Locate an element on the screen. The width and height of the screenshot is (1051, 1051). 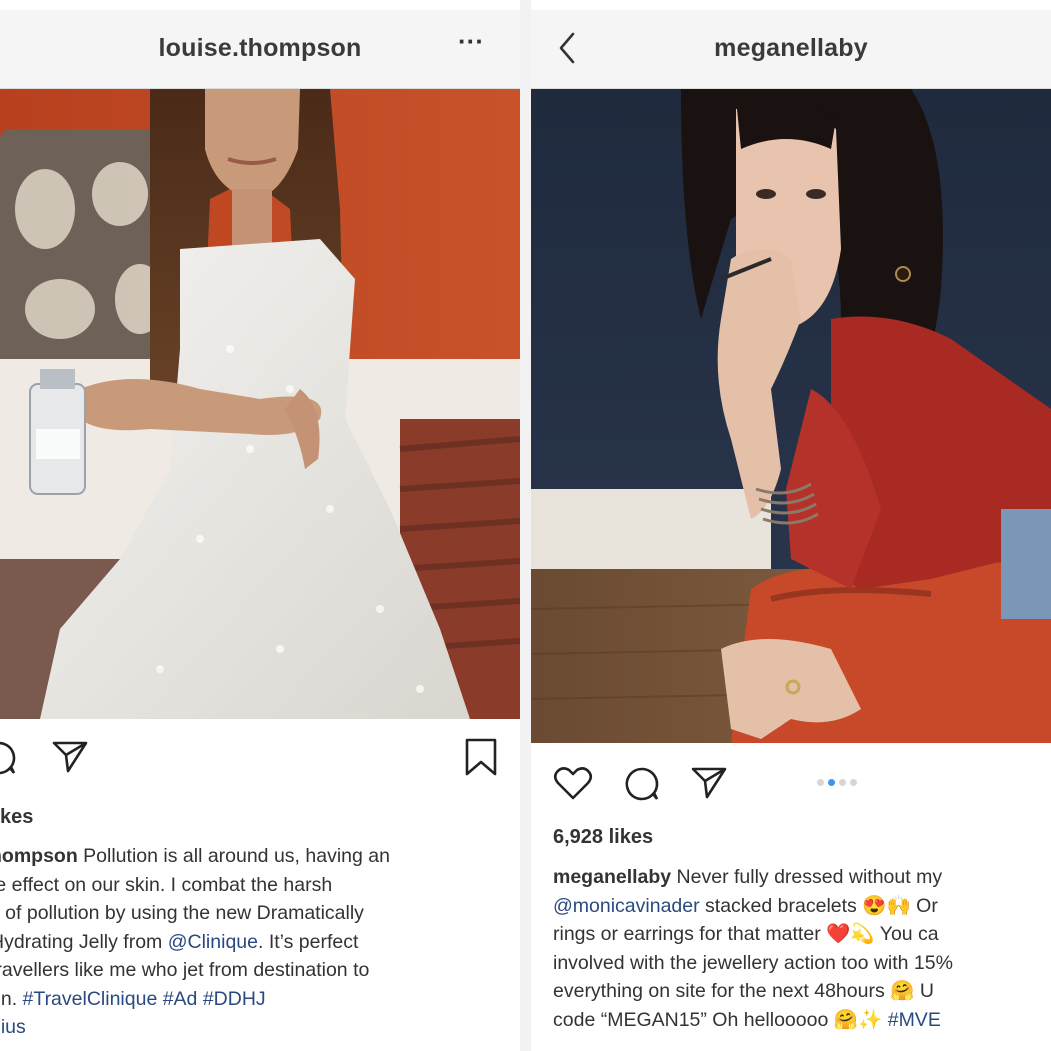
caption-text: stacked bracelets 😍🙌 Or is located at coordinates (818, 905).